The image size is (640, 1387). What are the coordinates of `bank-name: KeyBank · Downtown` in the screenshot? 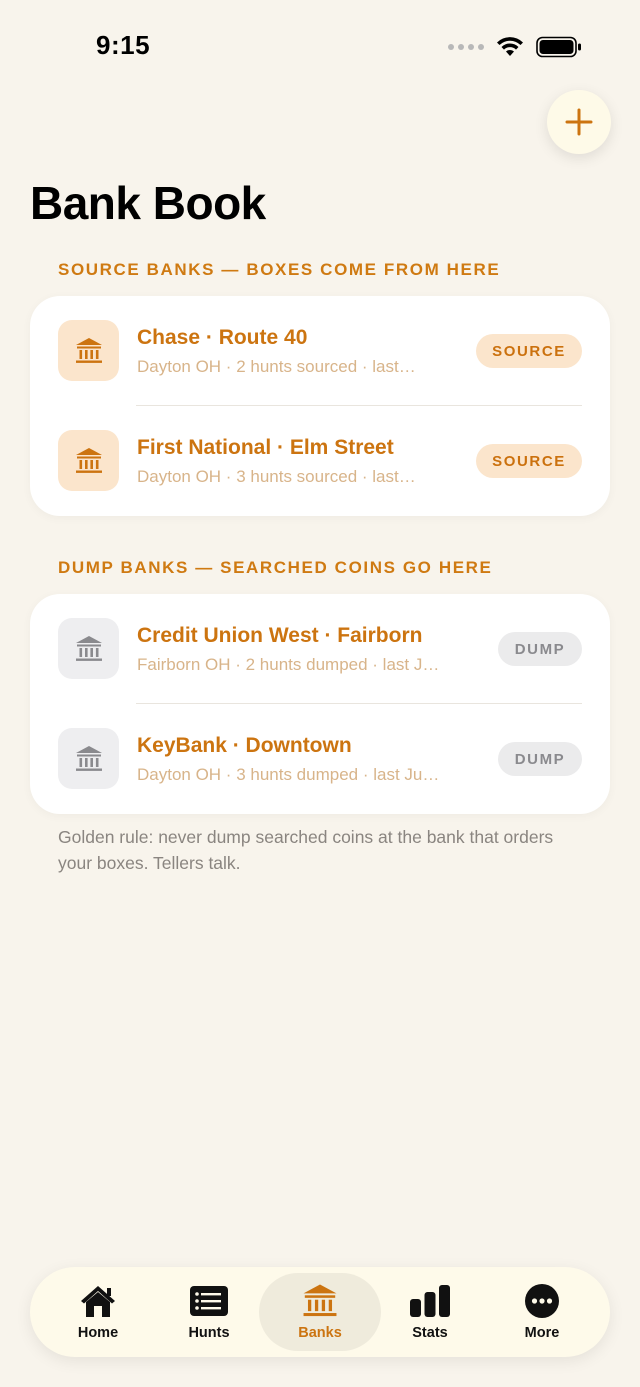 It's located at (244, 745).